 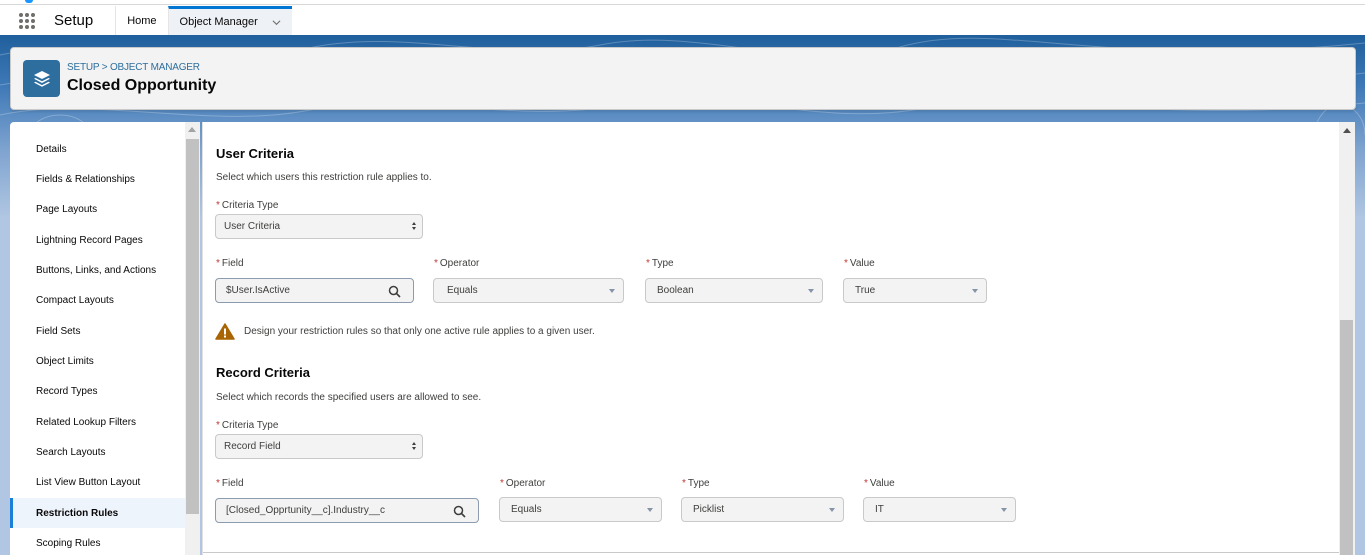 I want to click on record-operator-select: Equals, so click(x=580, y=509).